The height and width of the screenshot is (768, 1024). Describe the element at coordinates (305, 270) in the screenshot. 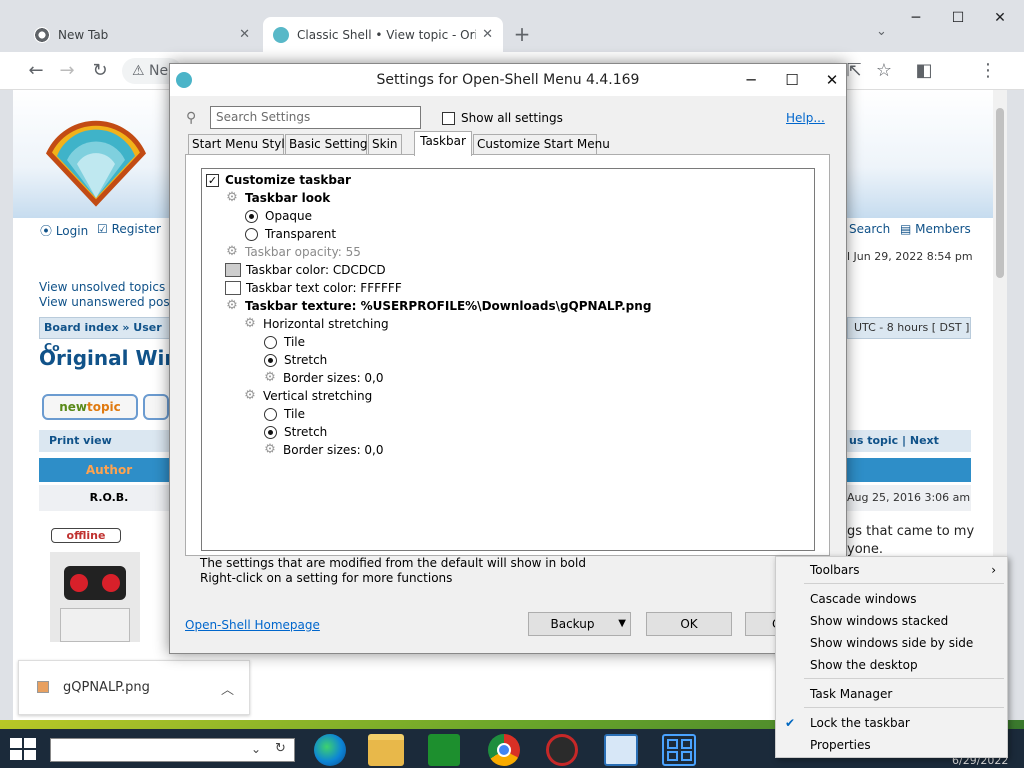

I see `taskbar-color-setting: Taskbar color: CDCDCD` at that location.